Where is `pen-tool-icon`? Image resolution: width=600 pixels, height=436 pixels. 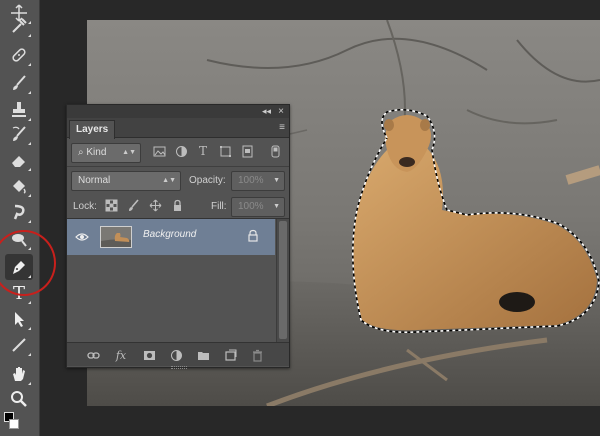 pen-tool-icon is located at coordinates (19, 267).